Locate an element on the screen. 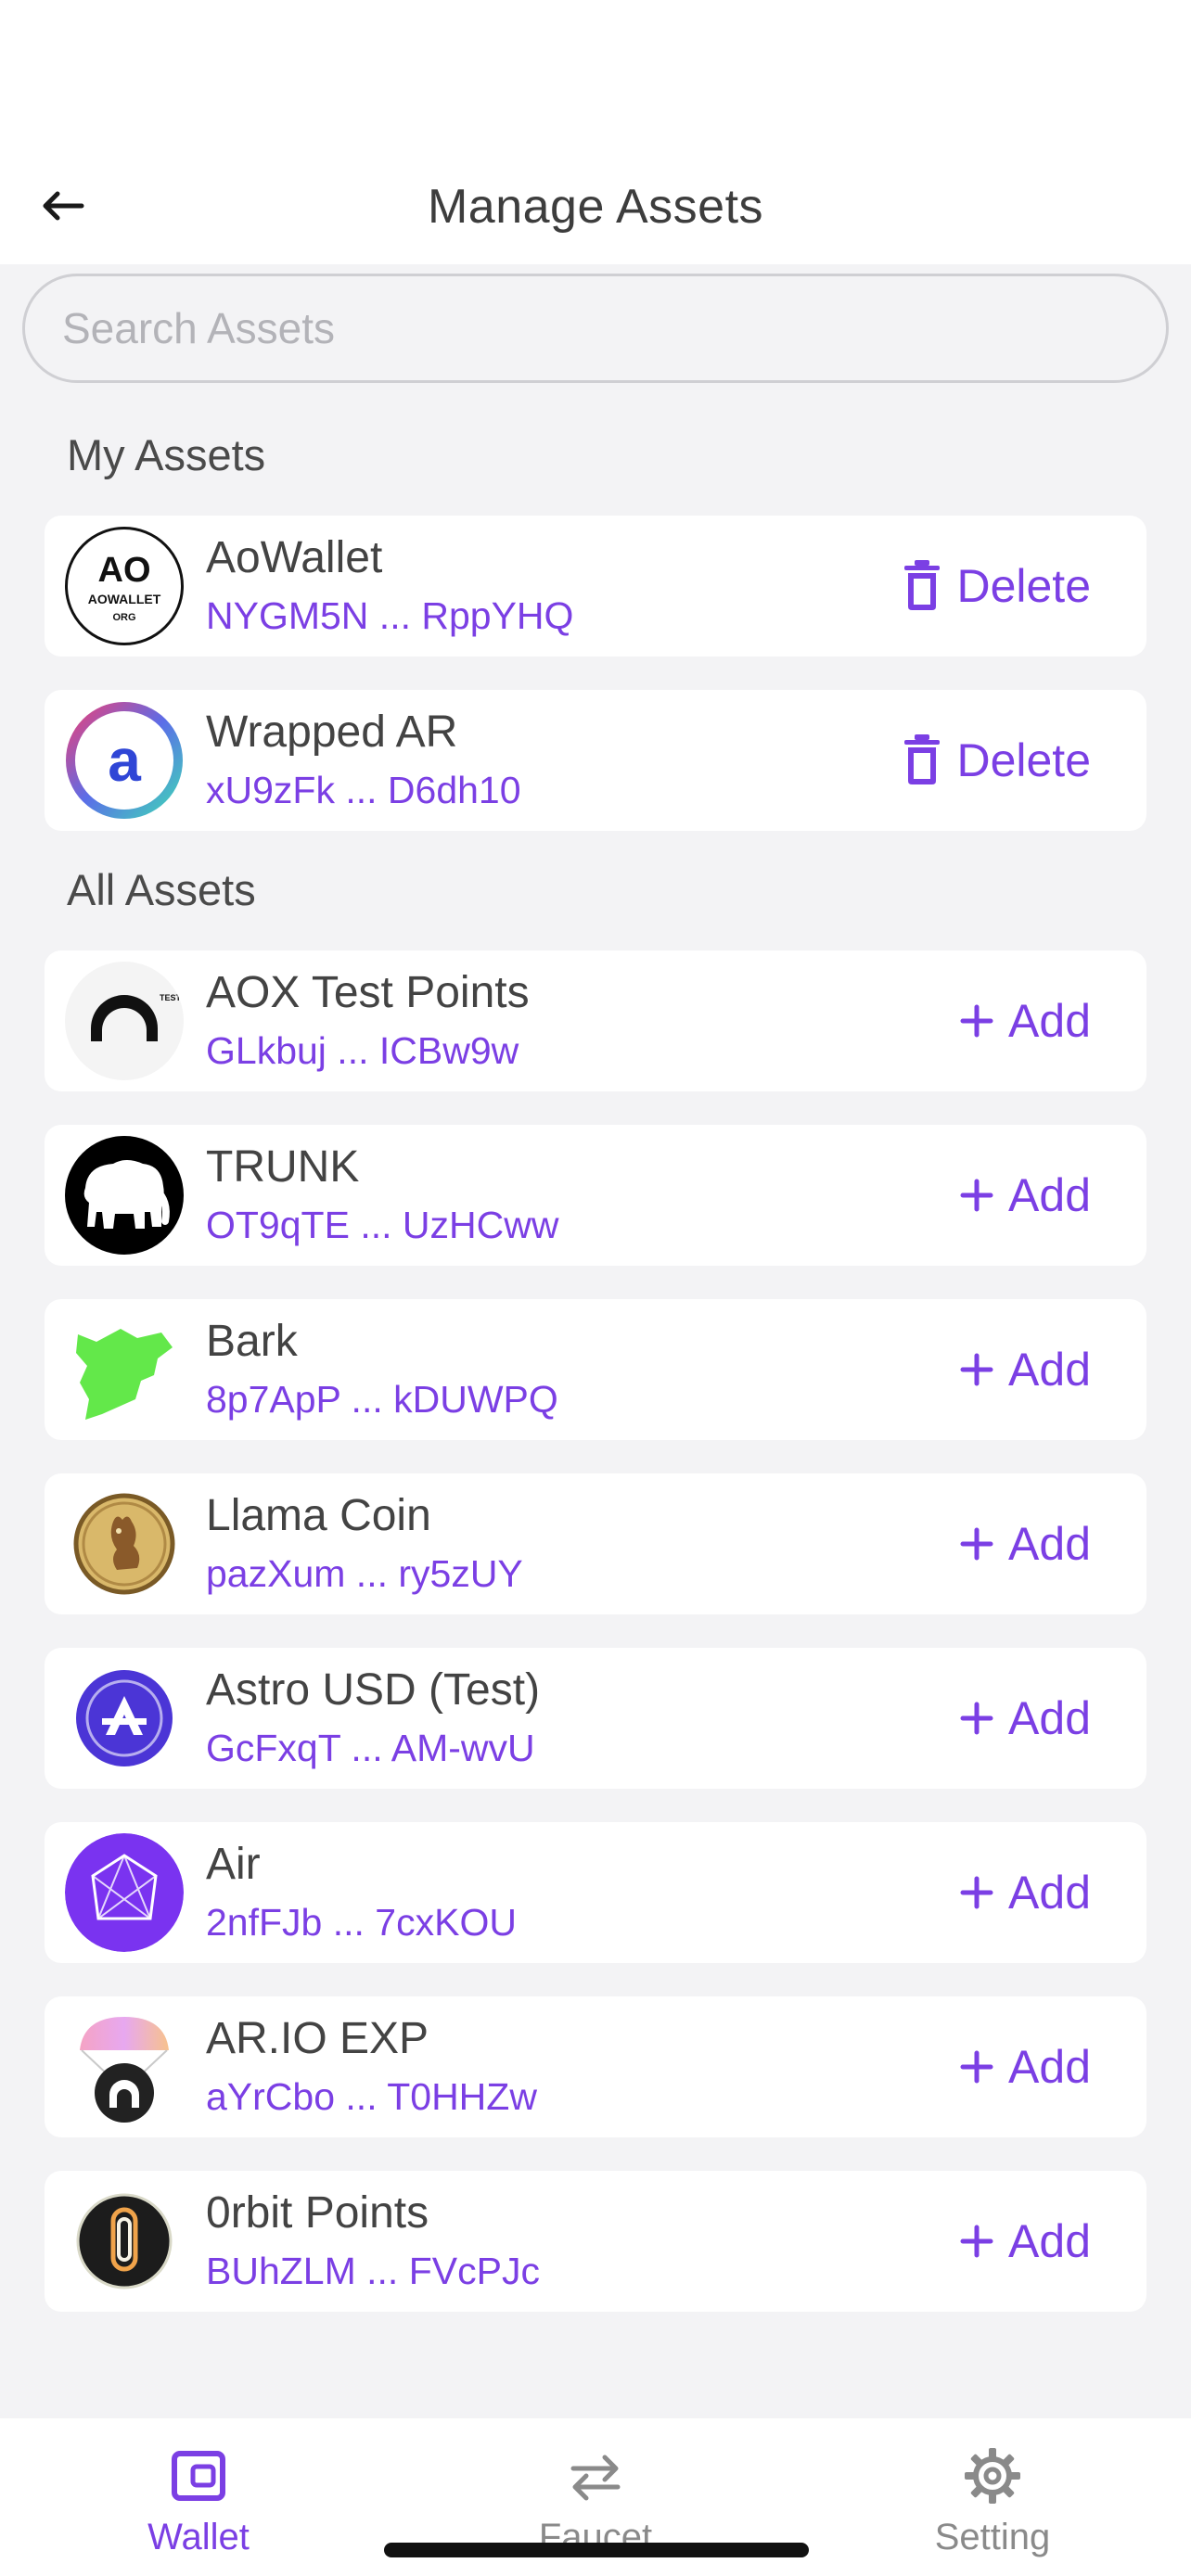 The image size is (1191, 2576). tab-setting: Setting is located at coordinates (992, 2488).